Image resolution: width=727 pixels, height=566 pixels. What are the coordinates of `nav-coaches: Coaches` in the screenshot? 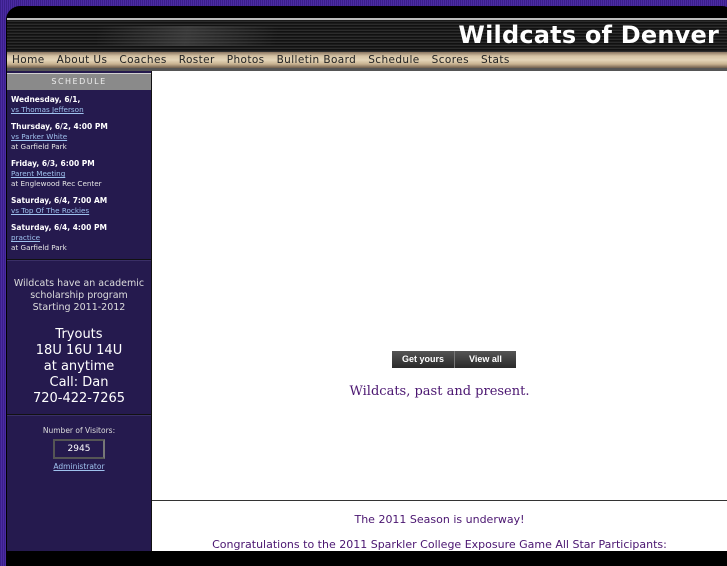 It's located at (142, 60).